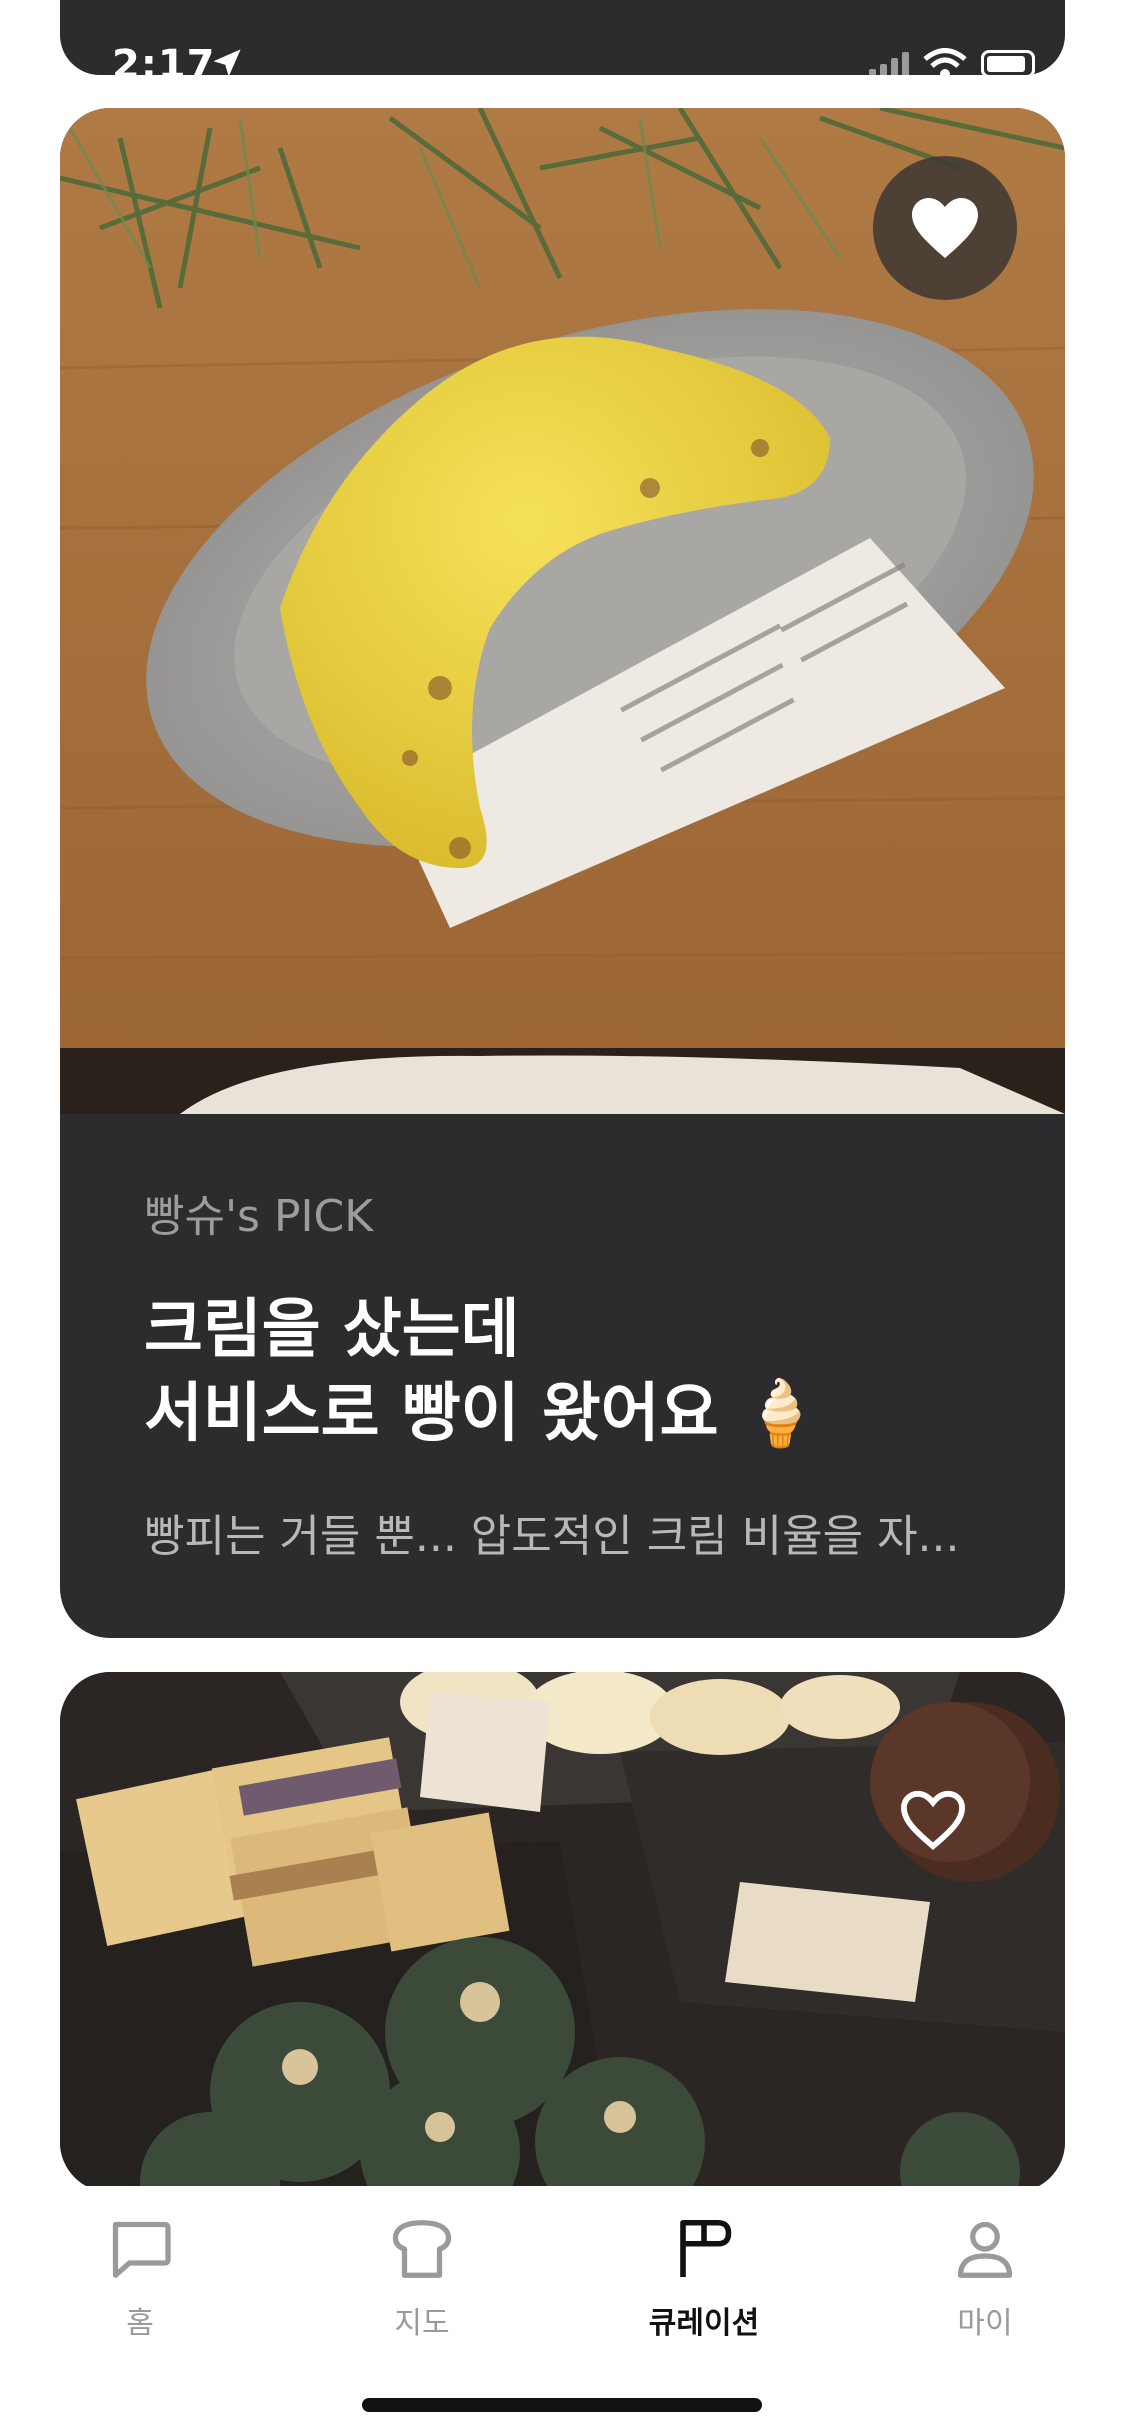  What do you see at coordinates (482, 1414) in the screenshot?
I see `card-title-line-2: 서비스로 빵이 왔어요 🍦` at bounding box center [482, 1414].